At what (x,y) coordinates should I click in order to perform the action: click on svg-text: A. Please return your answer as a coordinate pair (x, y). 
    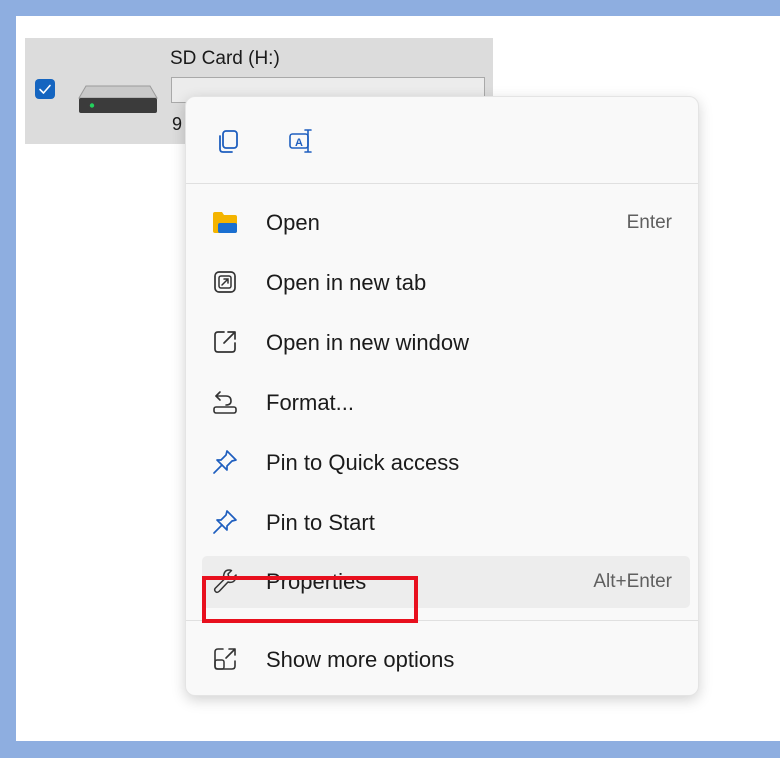
    Looking at the image, I should click on (299, 143).